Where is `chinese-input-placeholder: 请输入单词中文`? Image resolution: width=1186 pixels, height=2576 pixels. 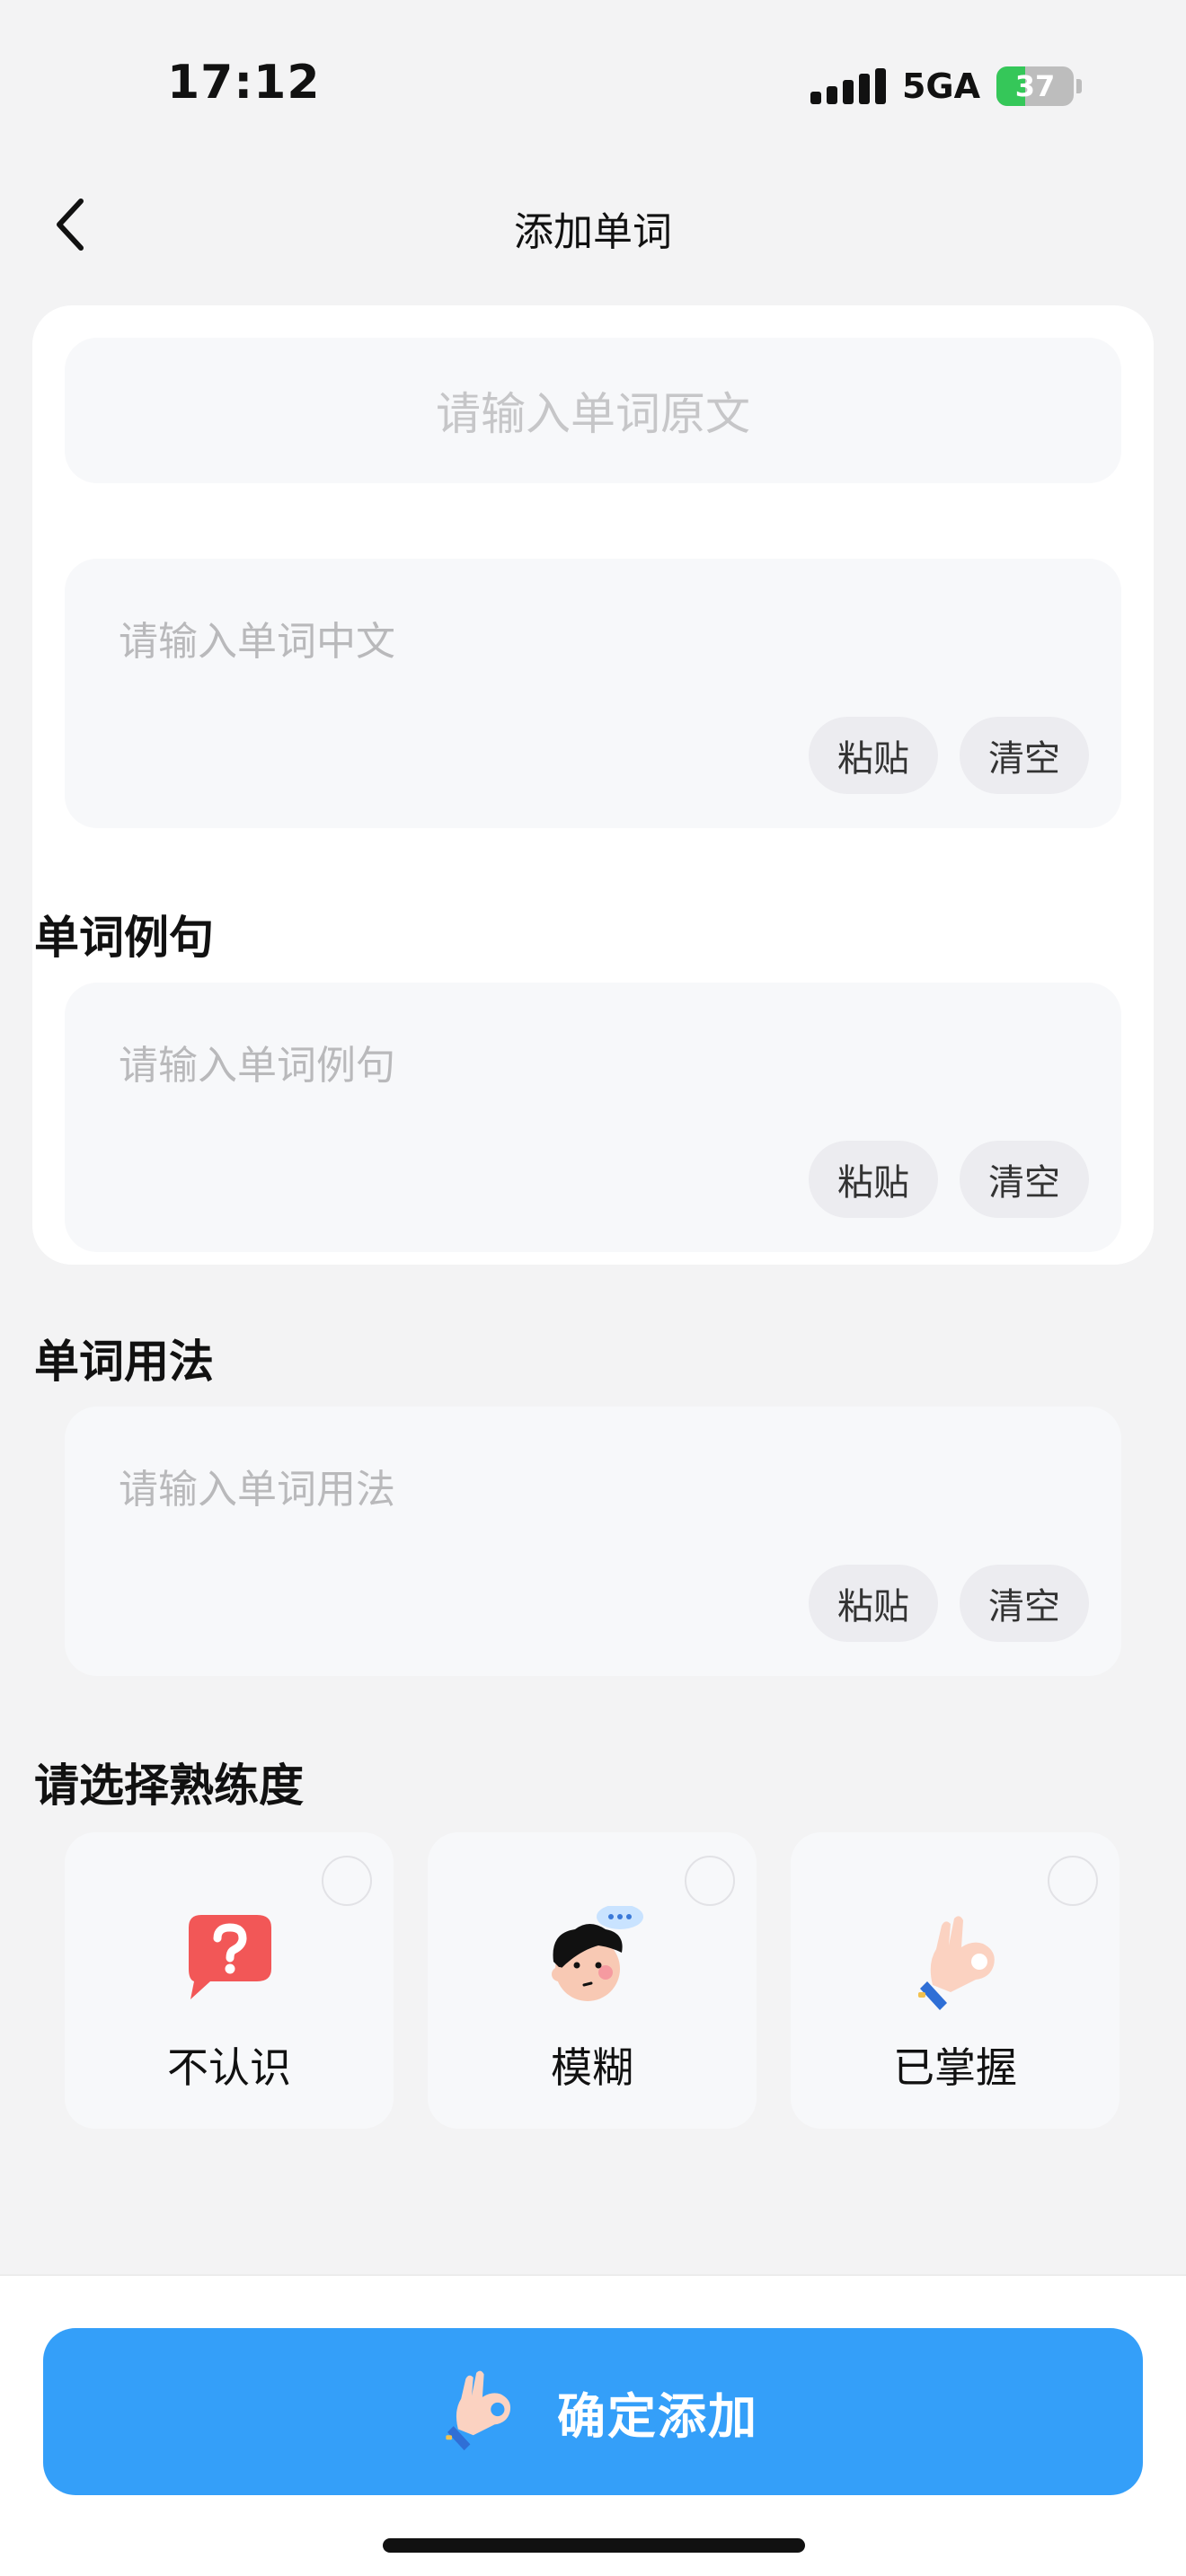
chinese-input-placeholder: 请输入单词中文 is located at coordinates (257, 642).